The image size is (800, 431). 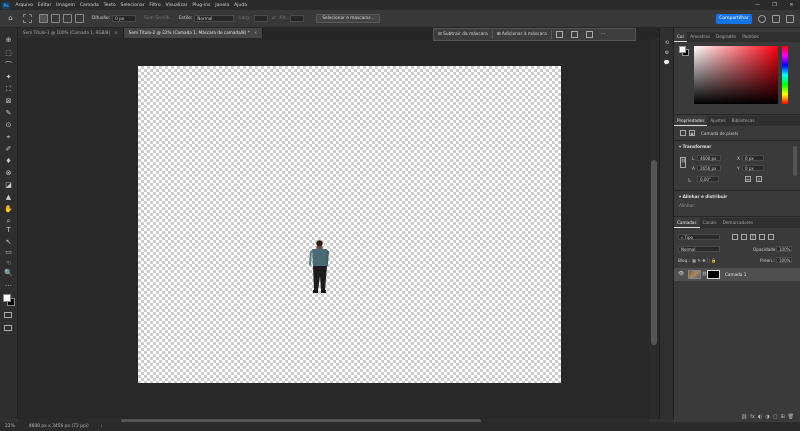 What do you see at coordinates (795, 161) in the screenshot?
I see `properties-scroll-thumb` at bounding box center [795, 161].